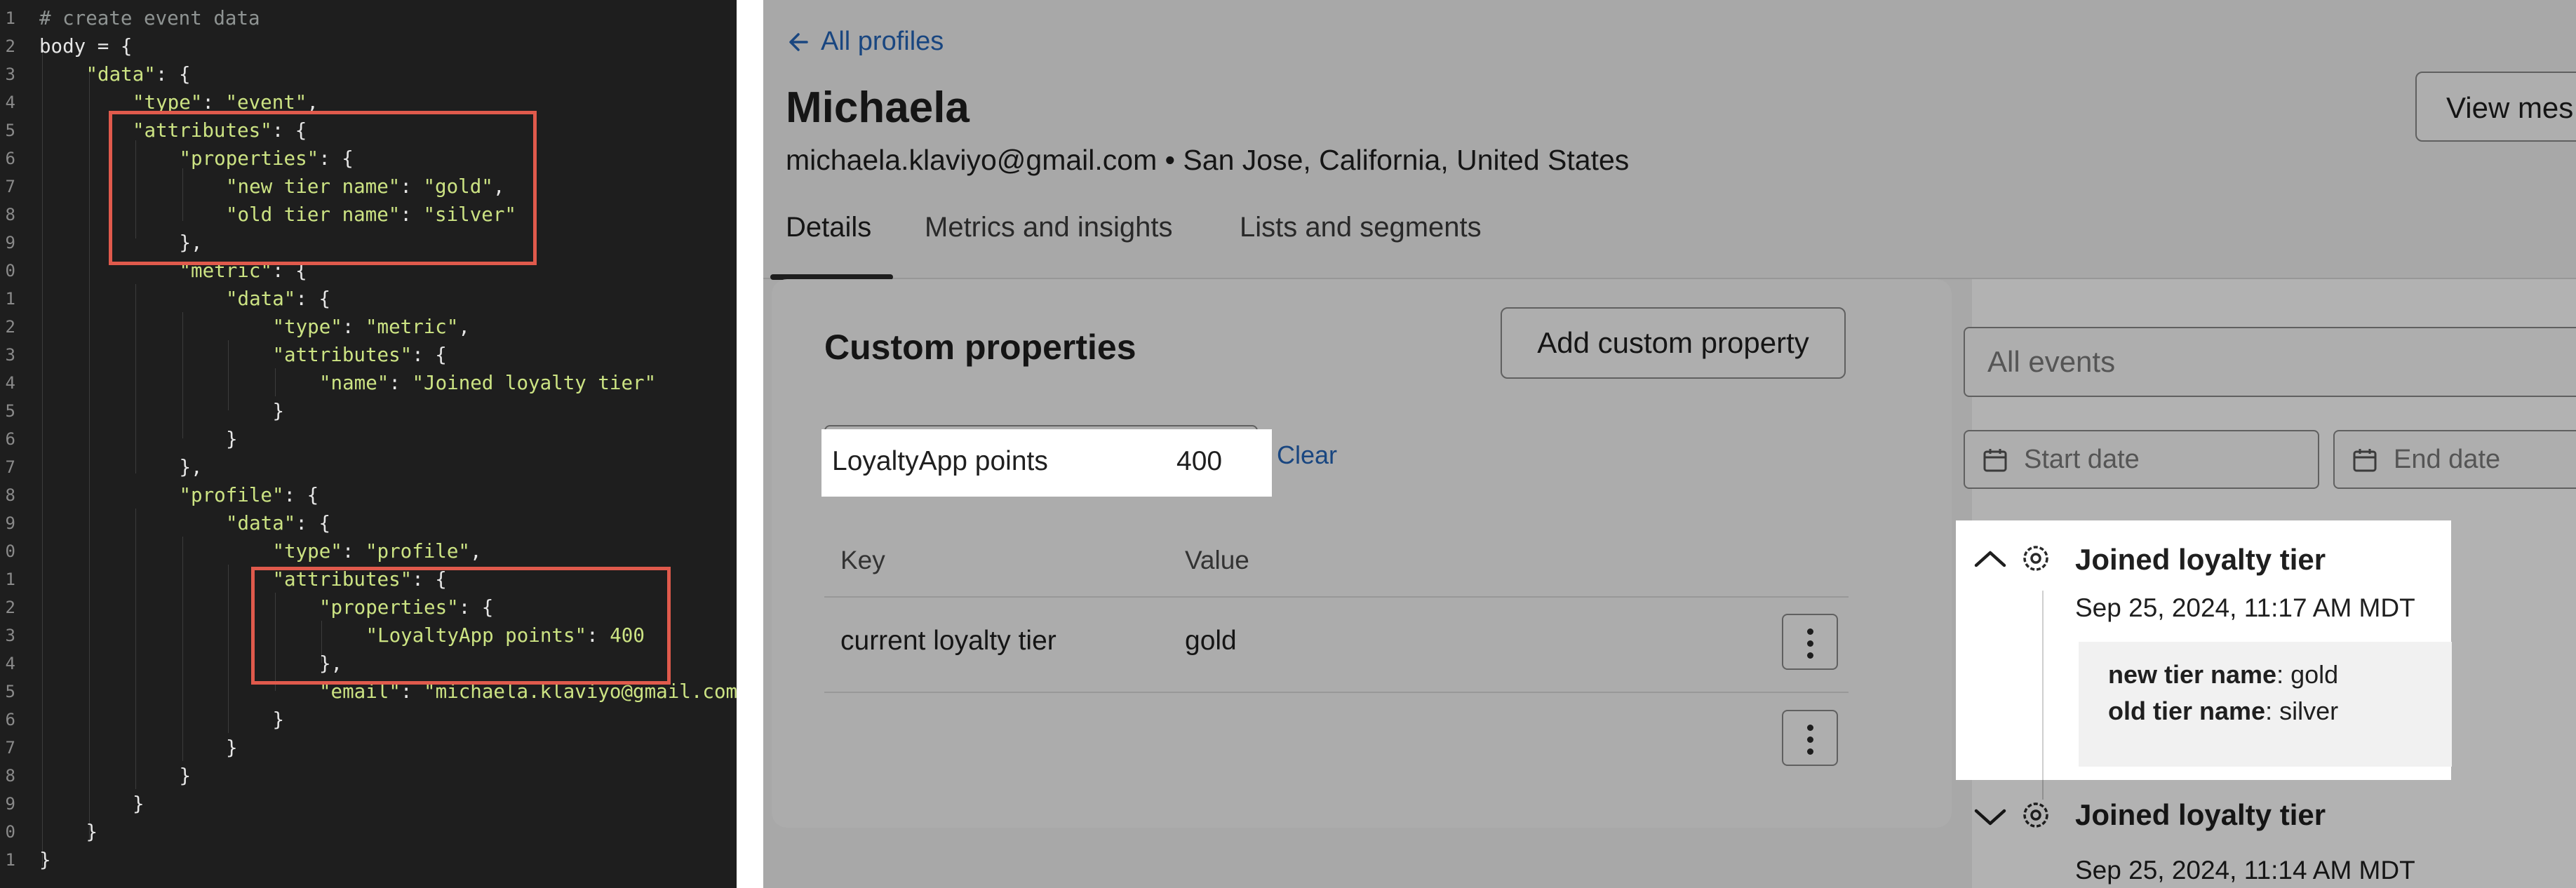 The image size is (2576, 888). I want to click on arrow-left-icon, so click(798, 41).